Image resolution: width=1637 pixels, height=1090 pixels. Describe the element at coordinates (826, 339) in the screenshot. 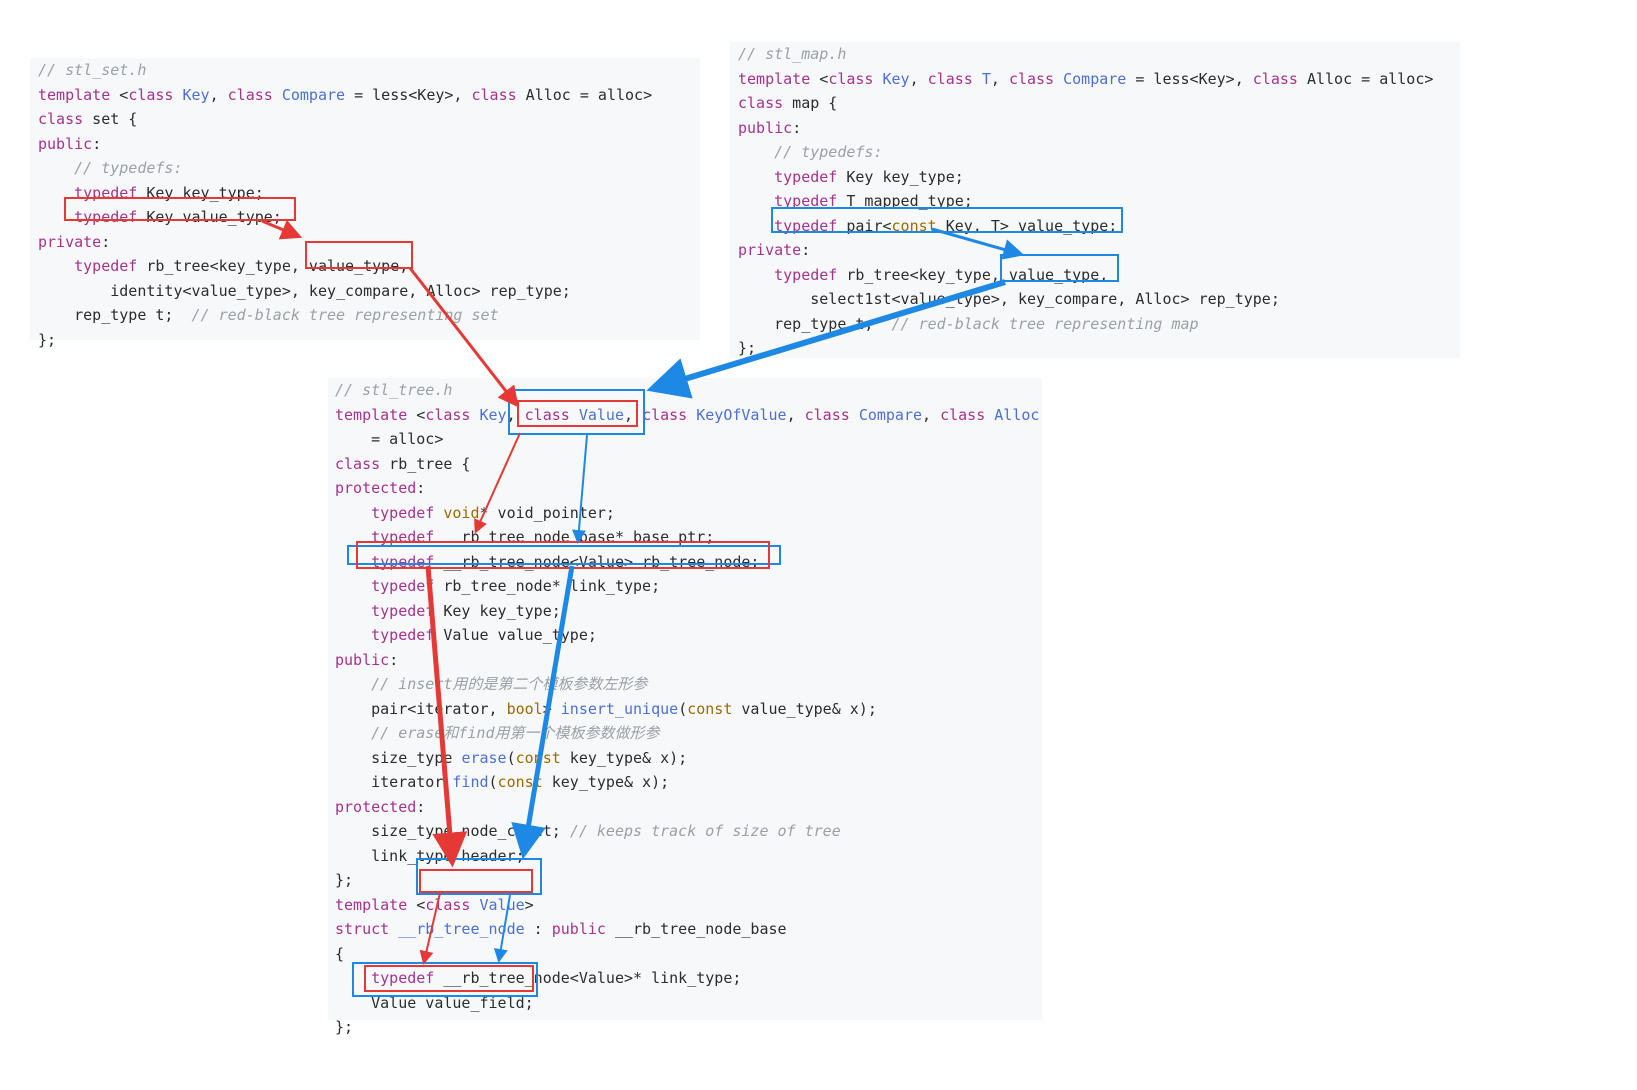

I see `map-arrow-rbtree-to-tree` at that location.